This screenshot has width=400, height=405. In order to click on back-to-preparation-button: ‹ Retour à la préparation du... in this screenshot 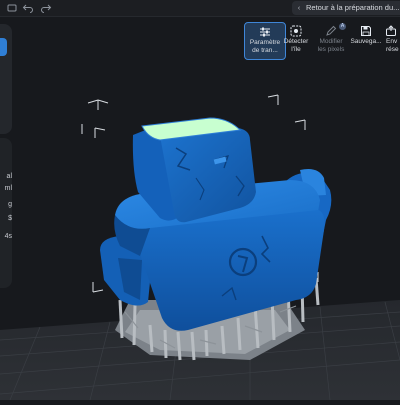, I will do `click(346, 8)`.